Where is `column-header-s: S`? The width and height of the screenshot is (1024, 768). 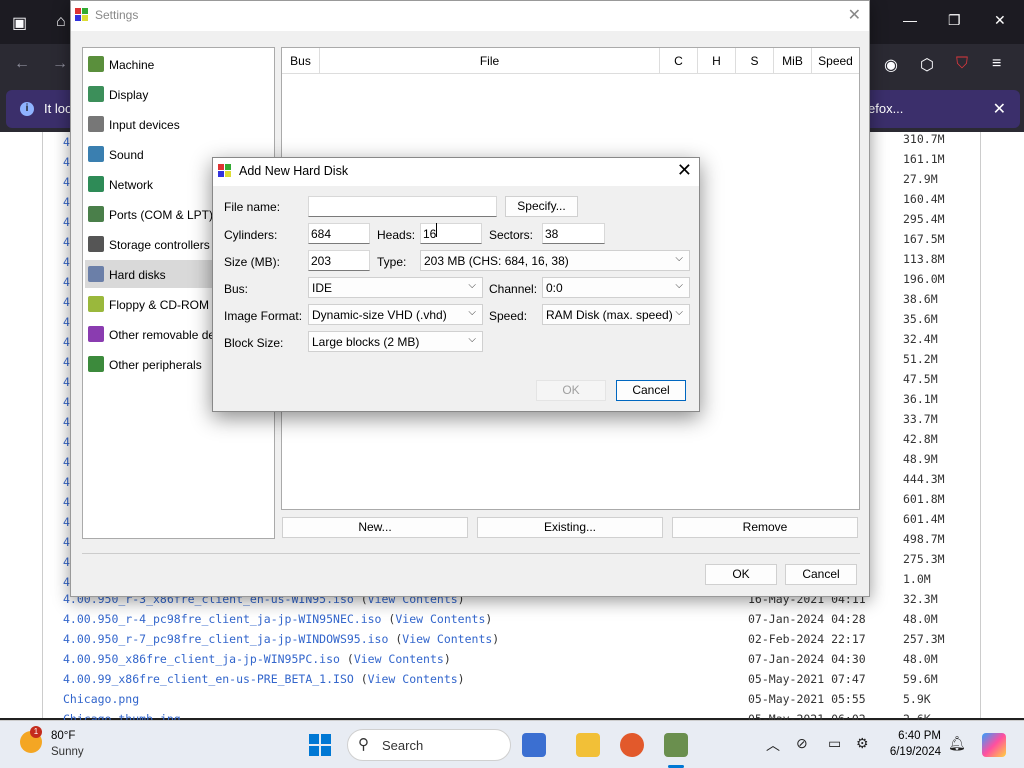
column-header-s: S is located at coordinates (755, 61).